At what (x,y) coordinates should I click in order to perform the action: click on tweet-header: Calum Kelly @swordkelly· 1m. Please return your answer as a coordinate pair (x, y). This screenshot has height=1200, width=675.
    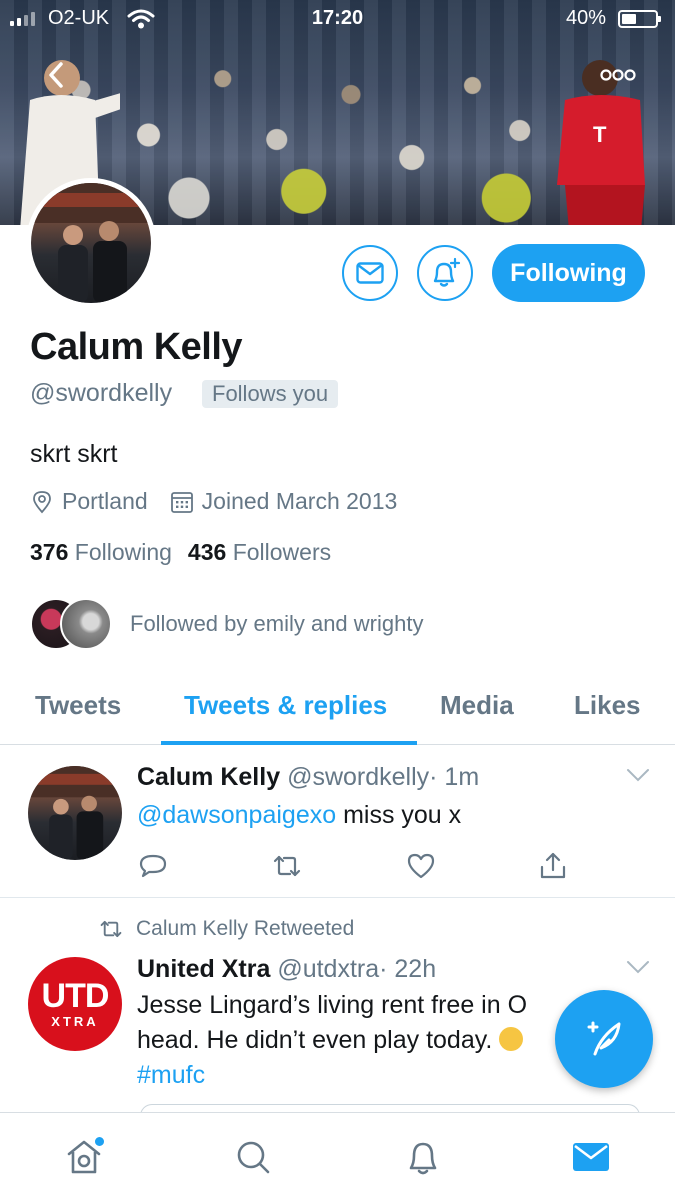
    Looking at the image, I should click on (308, 777).